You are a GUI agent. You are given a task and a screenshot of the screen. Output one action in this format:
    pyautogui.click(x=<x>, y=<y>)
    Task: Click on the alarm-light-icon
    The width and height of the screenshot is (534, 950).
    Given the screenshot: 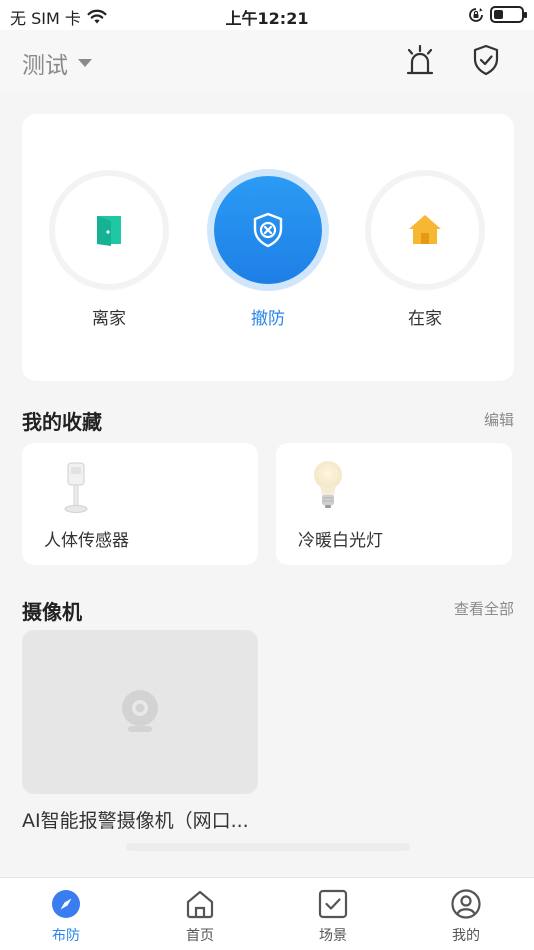 What is the action you would take?
    pyautogui.click(x=420, y=60)
    